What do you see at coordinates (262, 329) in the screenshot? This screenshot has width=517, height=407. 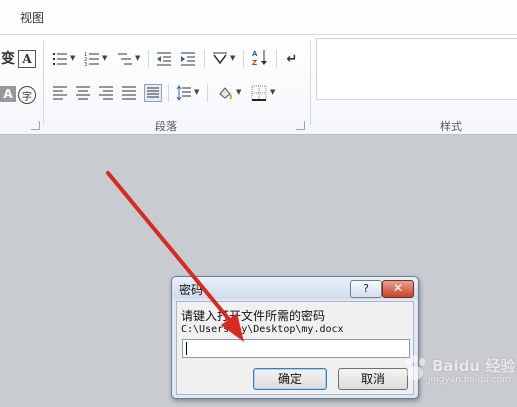 I see `file-path: C:\Users\my\Desktop\my.docx` at bounding box center [262, 329].